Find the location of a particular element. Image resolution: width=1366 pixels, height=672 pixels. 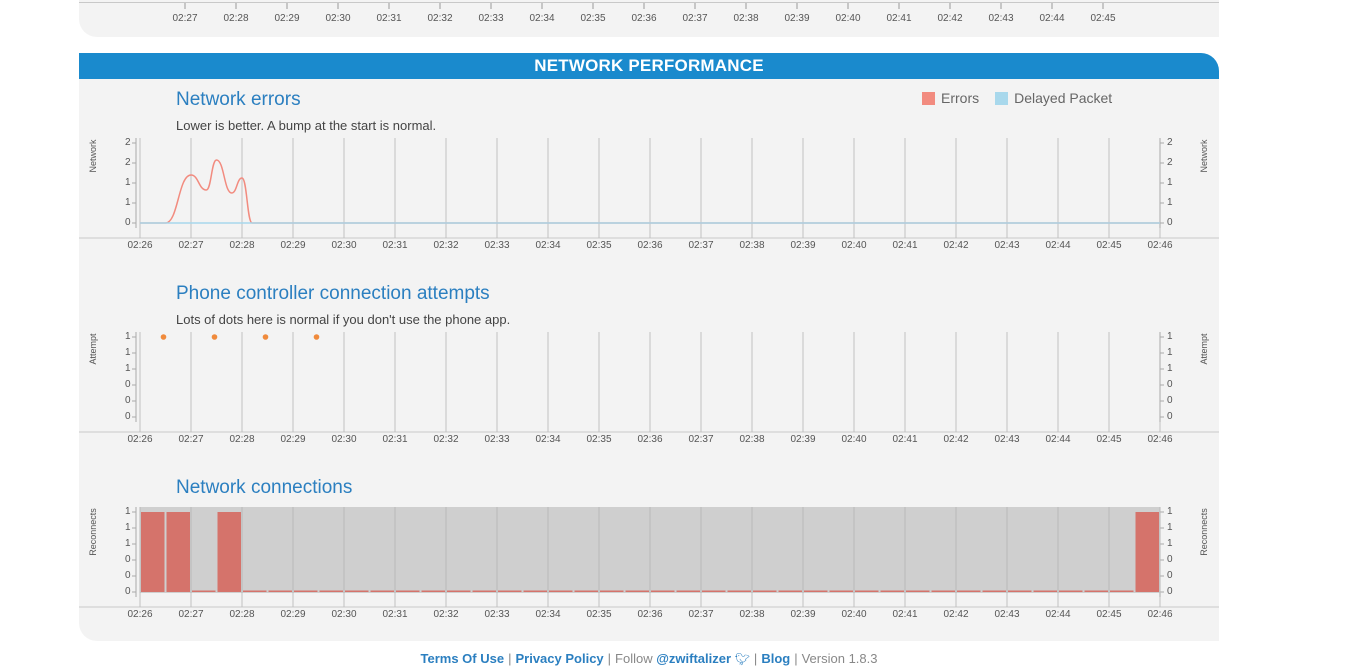

top-axis-tick-label: 02:40 is located at coordinates (848, 18).